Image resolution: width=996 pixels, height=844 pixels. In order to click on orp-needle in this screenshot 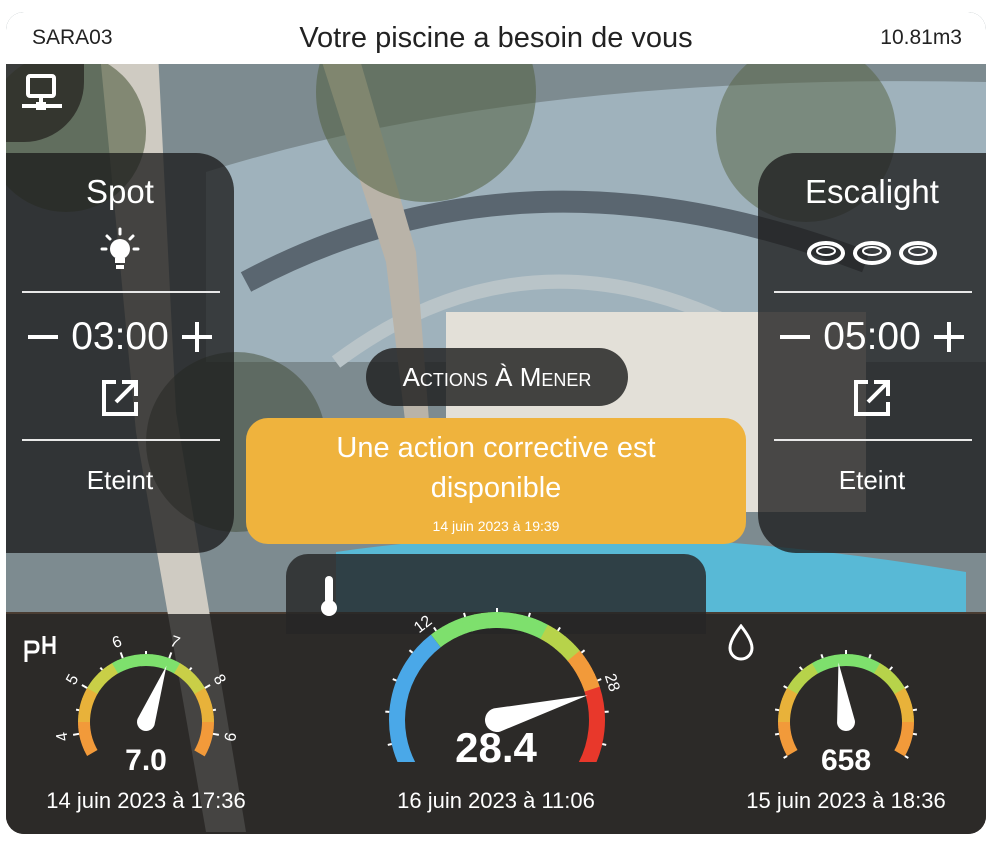, I will do `click(846, 697)`.